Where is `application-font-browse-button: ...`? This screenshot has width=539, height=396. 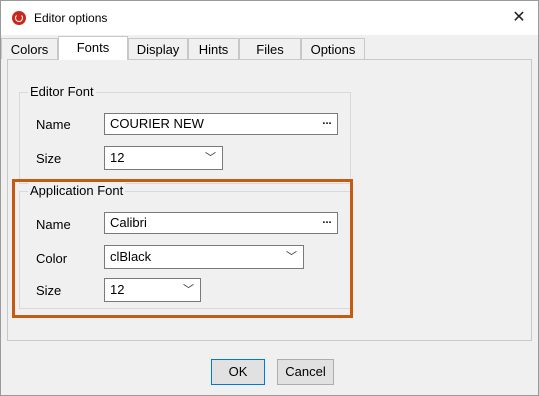
application-font-browse-button: ... is located at coordinates (327, 223).